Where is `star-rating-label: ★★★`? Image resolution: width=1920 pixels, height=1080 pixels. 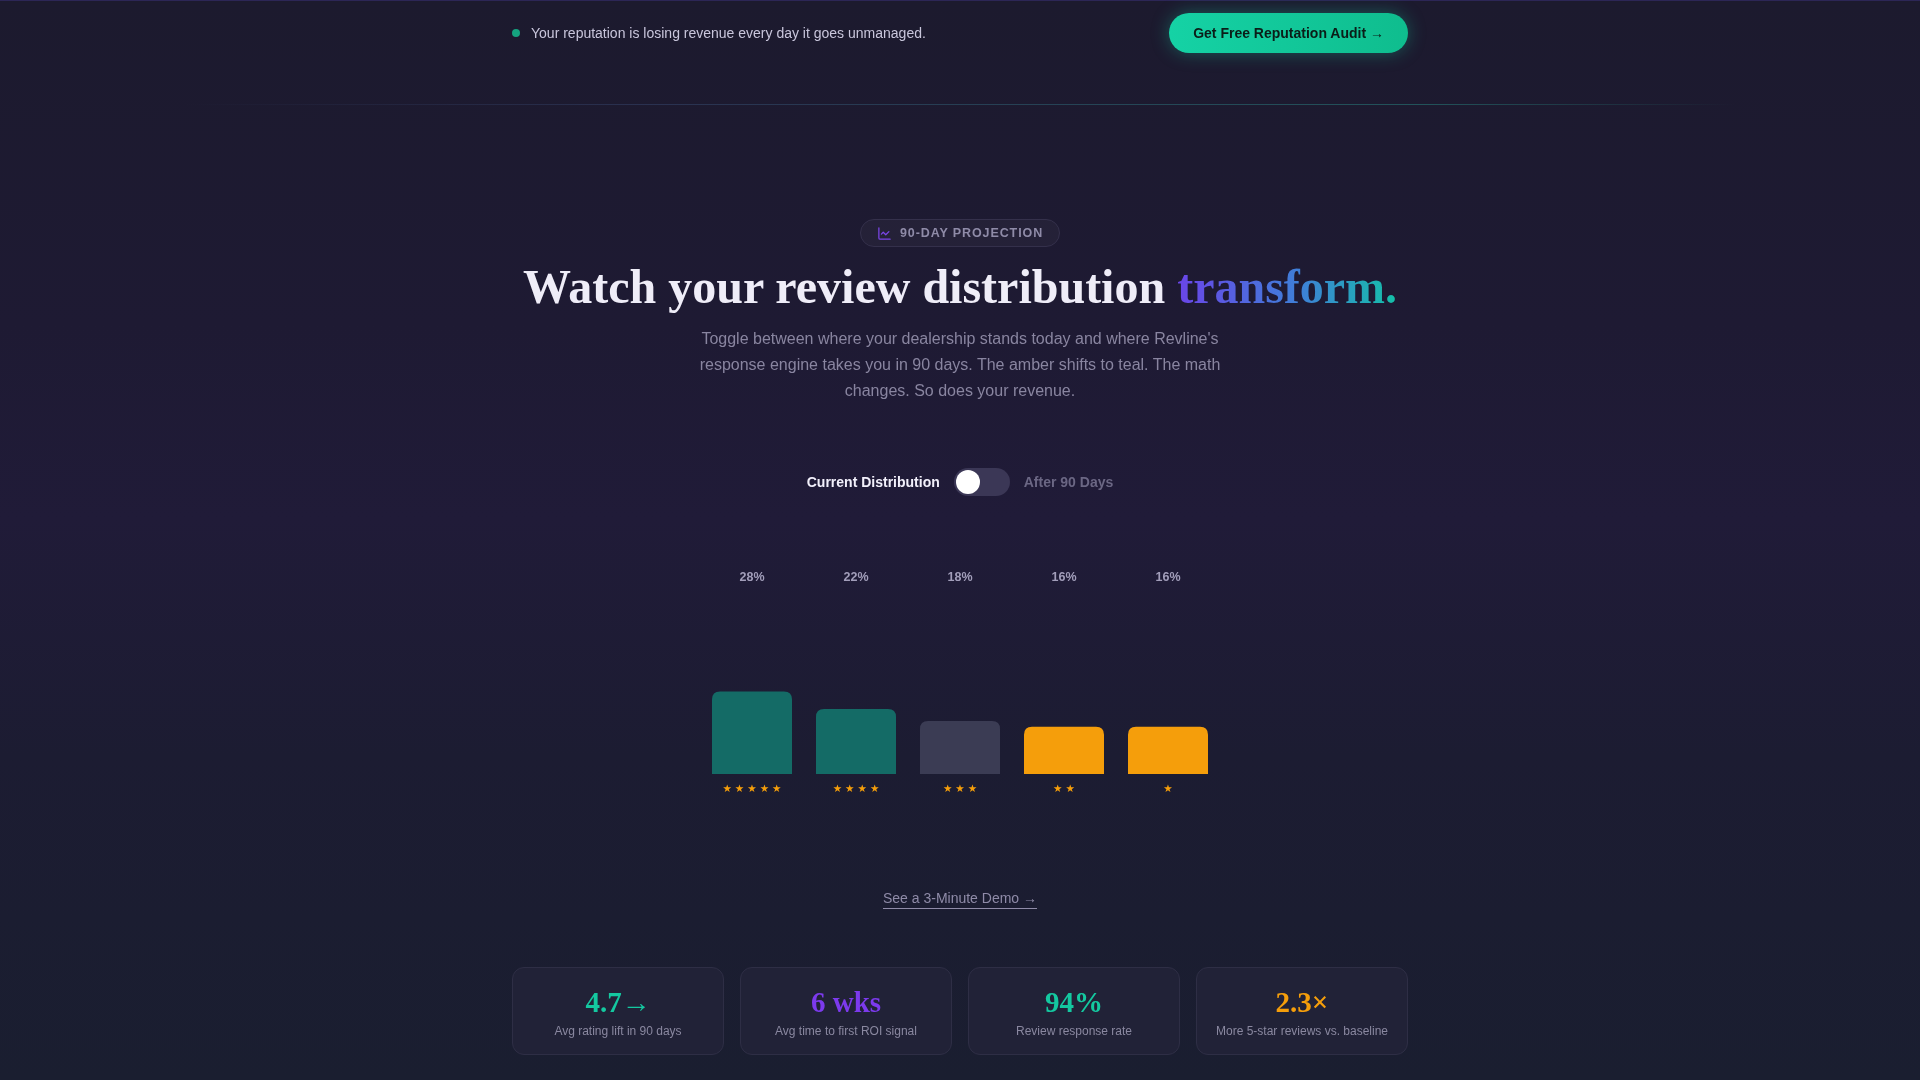 star-rating-label: ★★★ is located at coordinates (961, 788).